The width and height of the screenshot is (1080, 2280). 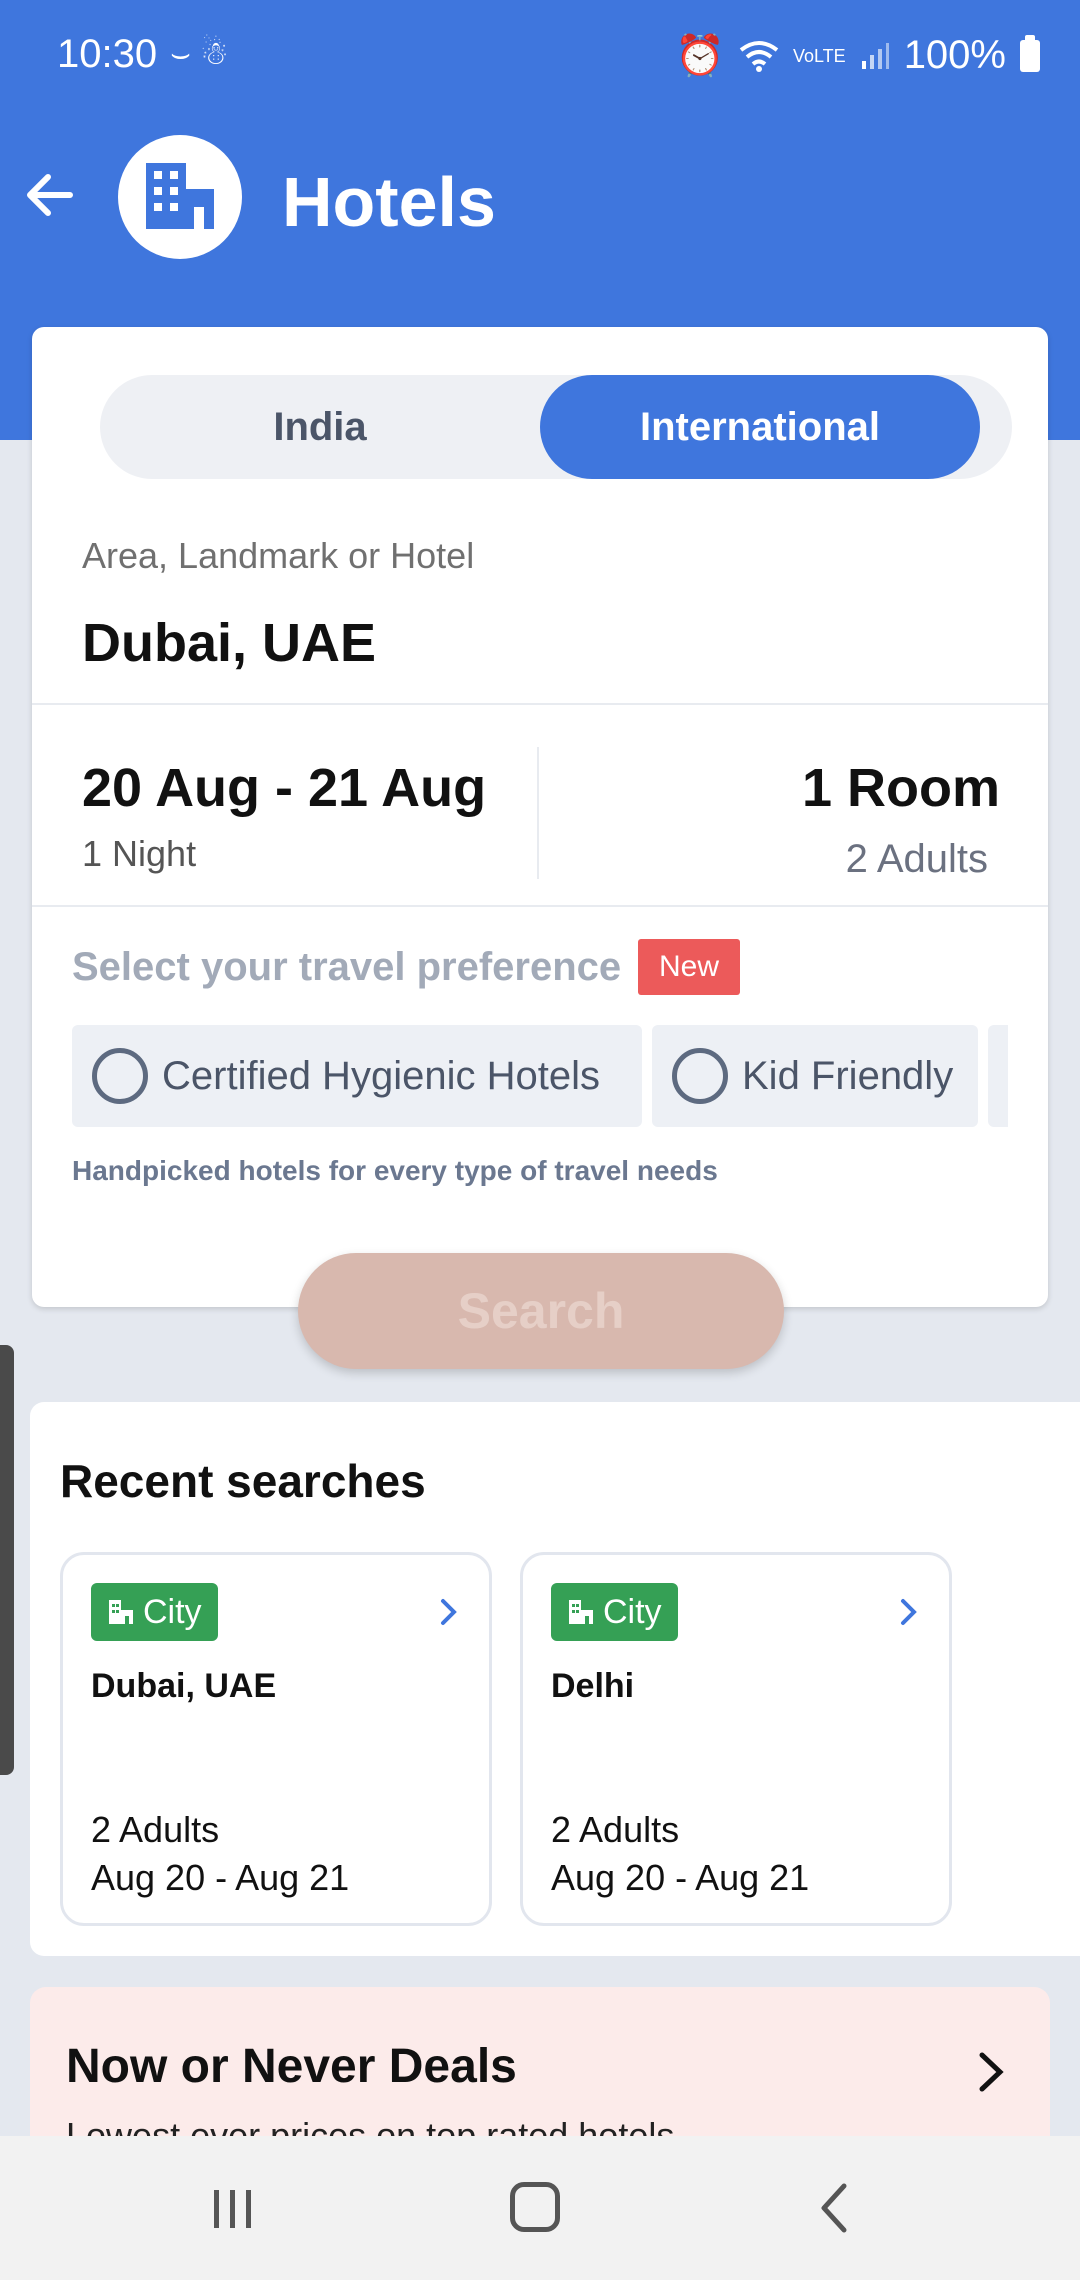 I want to click on recent-search-destination: Delhi, so click(x=593, y=1686).